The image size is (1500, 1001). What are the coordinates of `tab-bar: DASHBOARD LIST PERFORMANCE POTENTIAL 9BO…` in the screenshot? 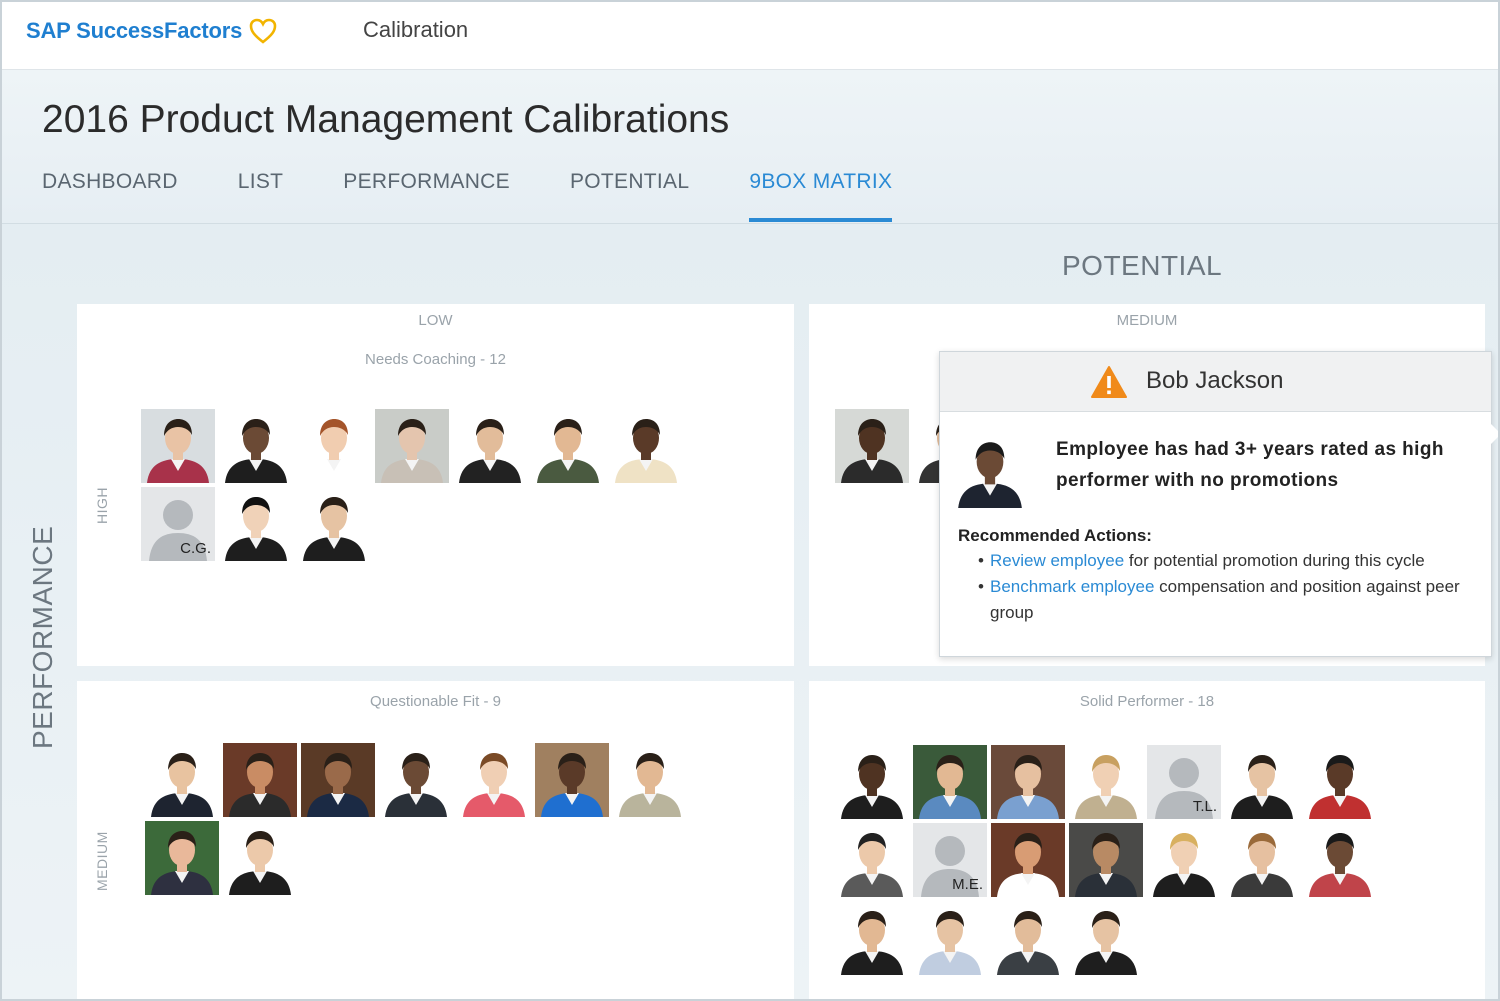 It's located at (497, 196).